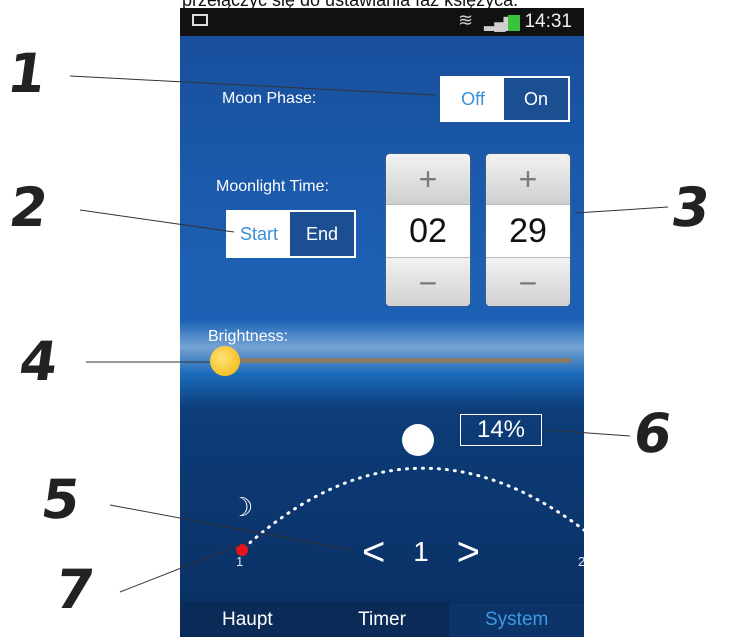 This screenshot has width=752, height=637. What do you see at coordinates (396, 360) in the screenshot?
I see `brightness-slider` at bounding box center [396, 360].